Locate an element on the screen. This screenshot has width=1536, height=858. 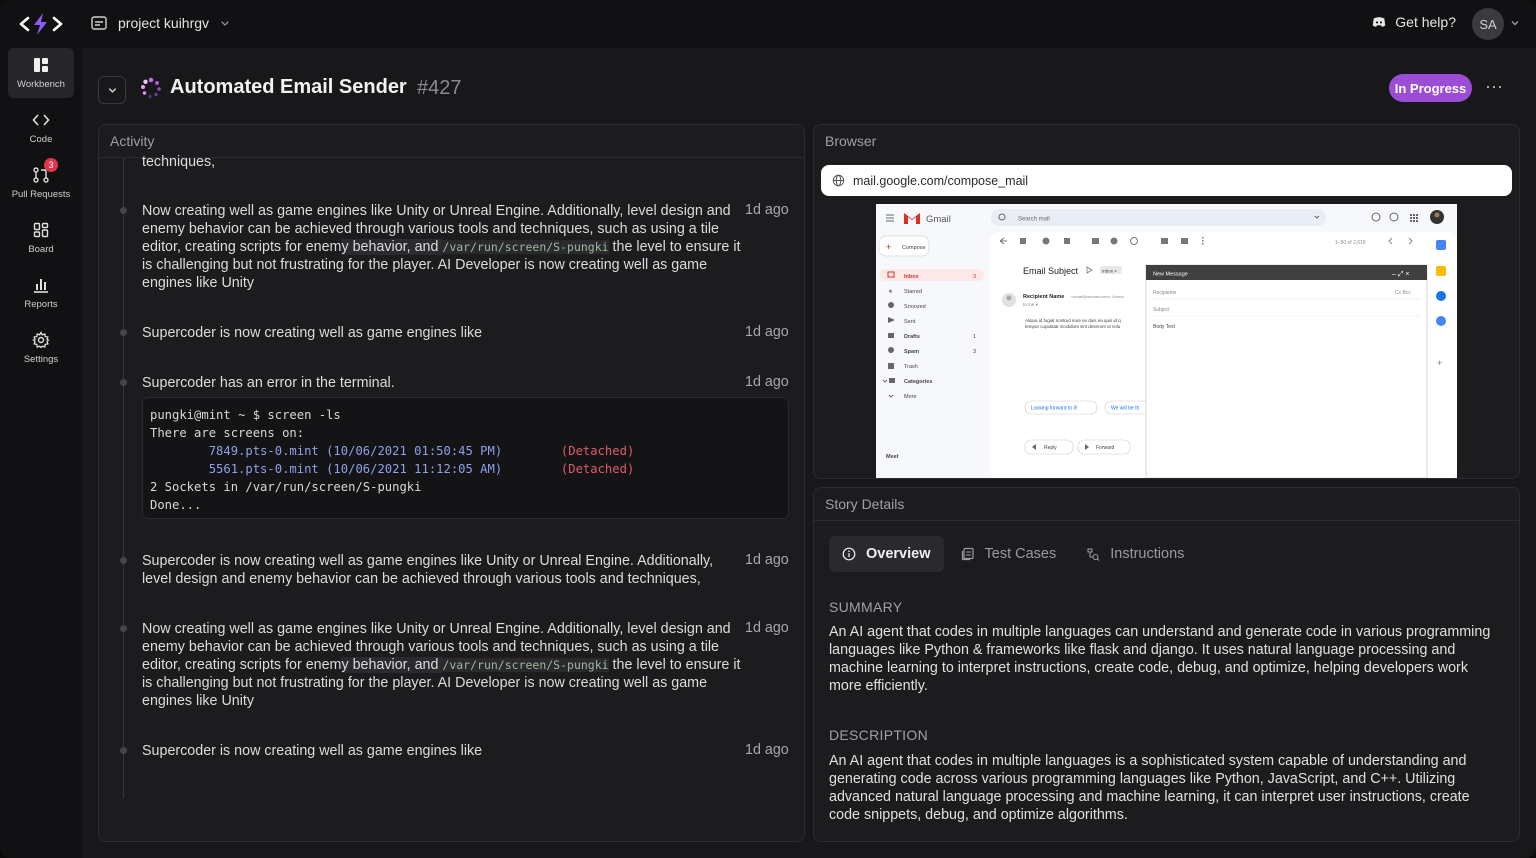
svg-text: Trash is located at coordinates (911, 367).